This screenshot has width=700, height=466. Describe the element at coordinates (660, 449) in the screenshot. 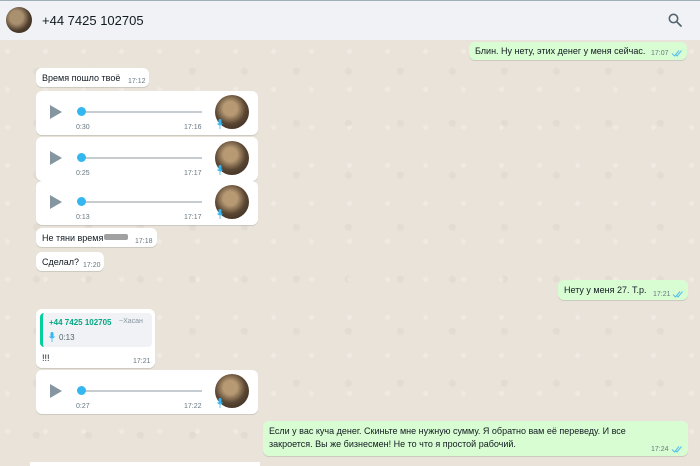

I see `message-time: 17:24` at that location.